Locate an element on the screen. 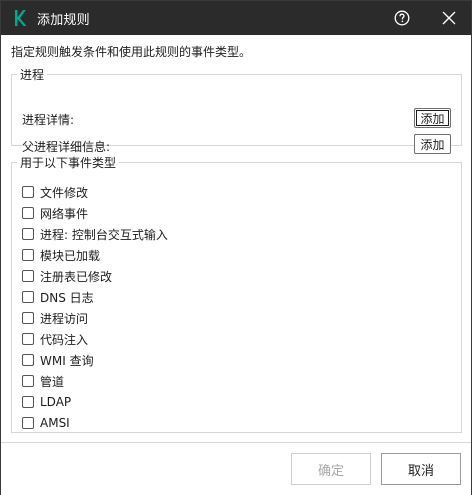 Image resolution: width=472 pixels, height=495 pixels. event-type-console-interactive-input: 进程: 控制台交互式输入 is located at coordinates (95, 234).